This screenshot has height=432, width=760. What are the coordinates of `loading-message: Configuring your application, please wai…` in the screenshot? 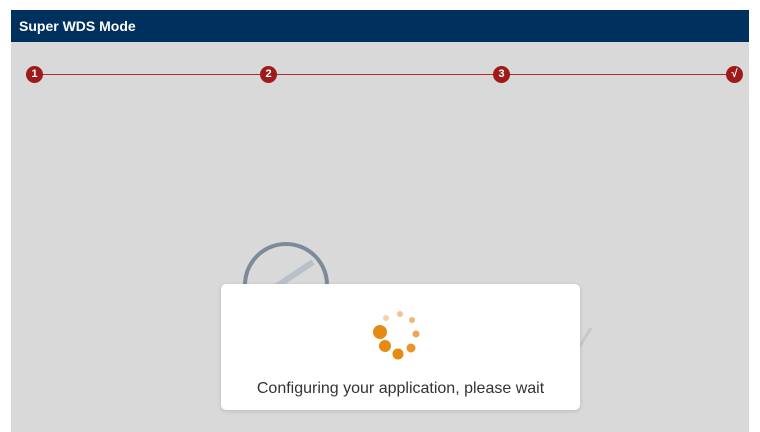 It's located at (400, 388).